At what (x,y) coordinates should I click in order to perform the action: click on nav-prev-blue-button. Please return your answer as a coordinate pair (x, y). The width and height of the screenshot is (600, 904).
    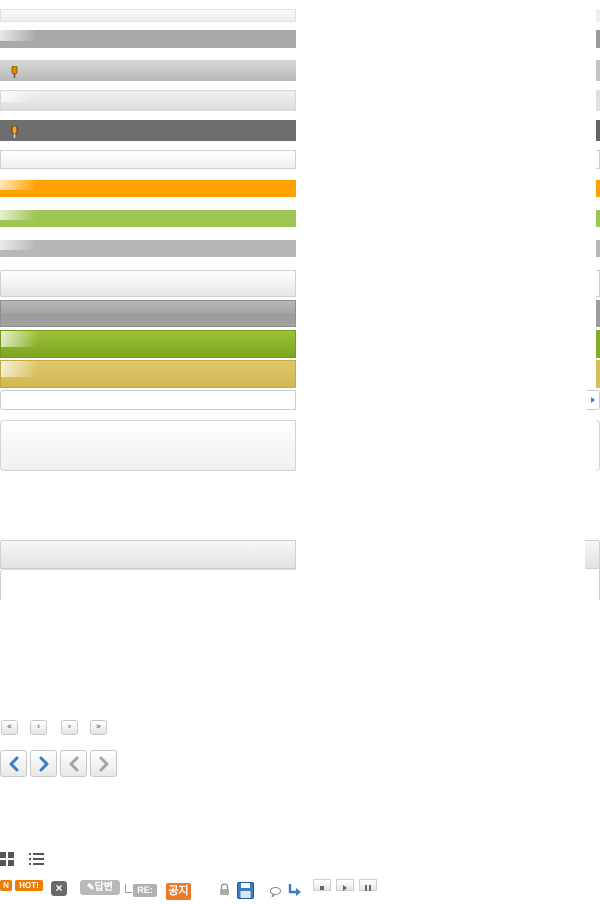
    Looking at the image, I should click on (13, 763).